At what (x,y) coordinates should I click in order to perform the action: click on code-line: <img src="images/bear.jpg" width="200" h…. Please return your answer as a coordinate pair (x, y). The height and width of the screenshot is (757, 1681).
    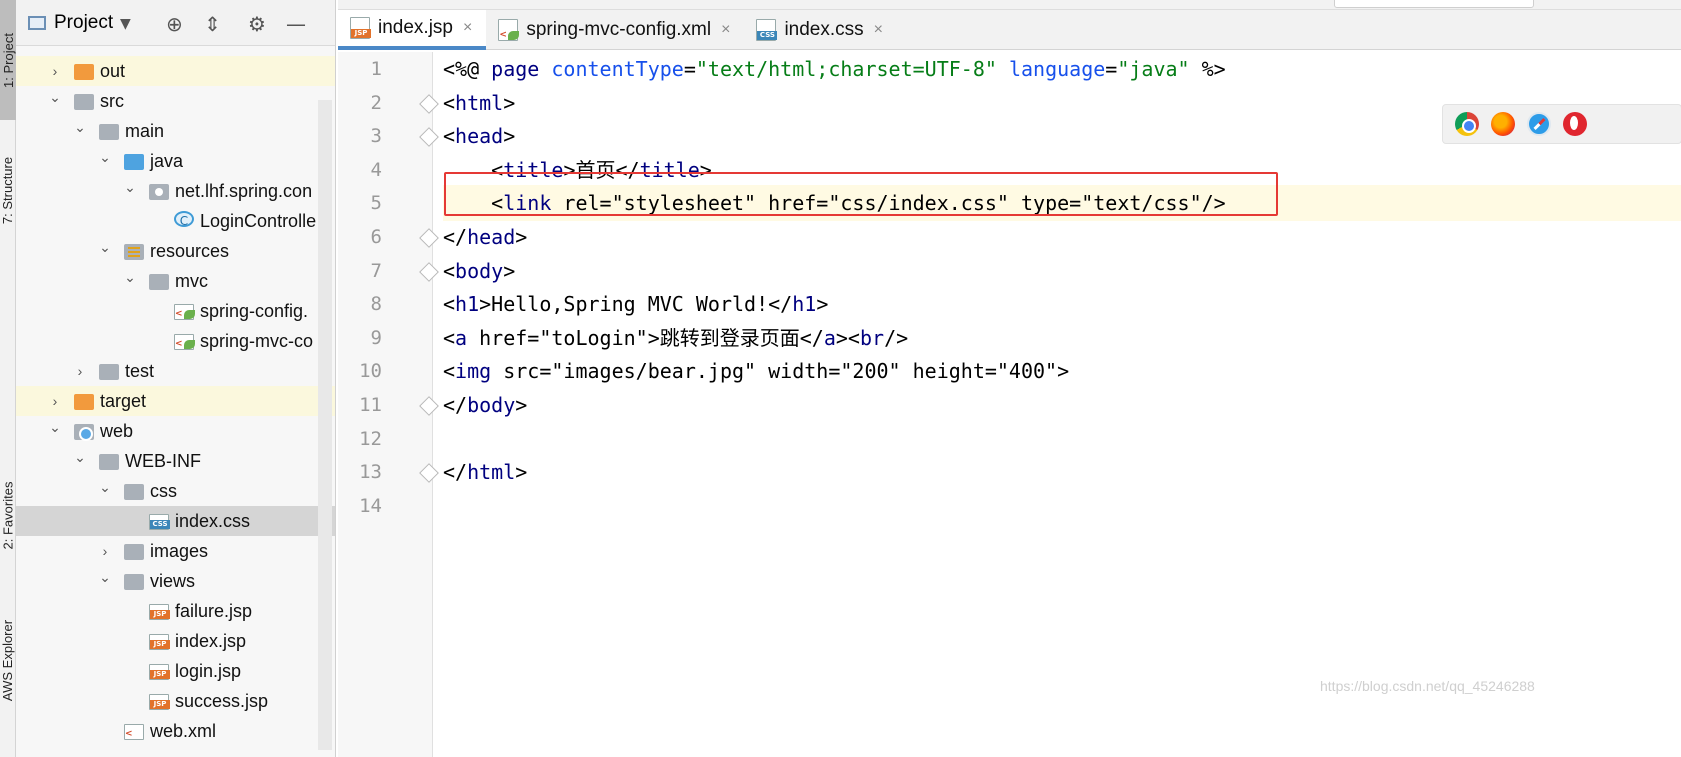
    Looking at the image, I should click on (1062, 371).